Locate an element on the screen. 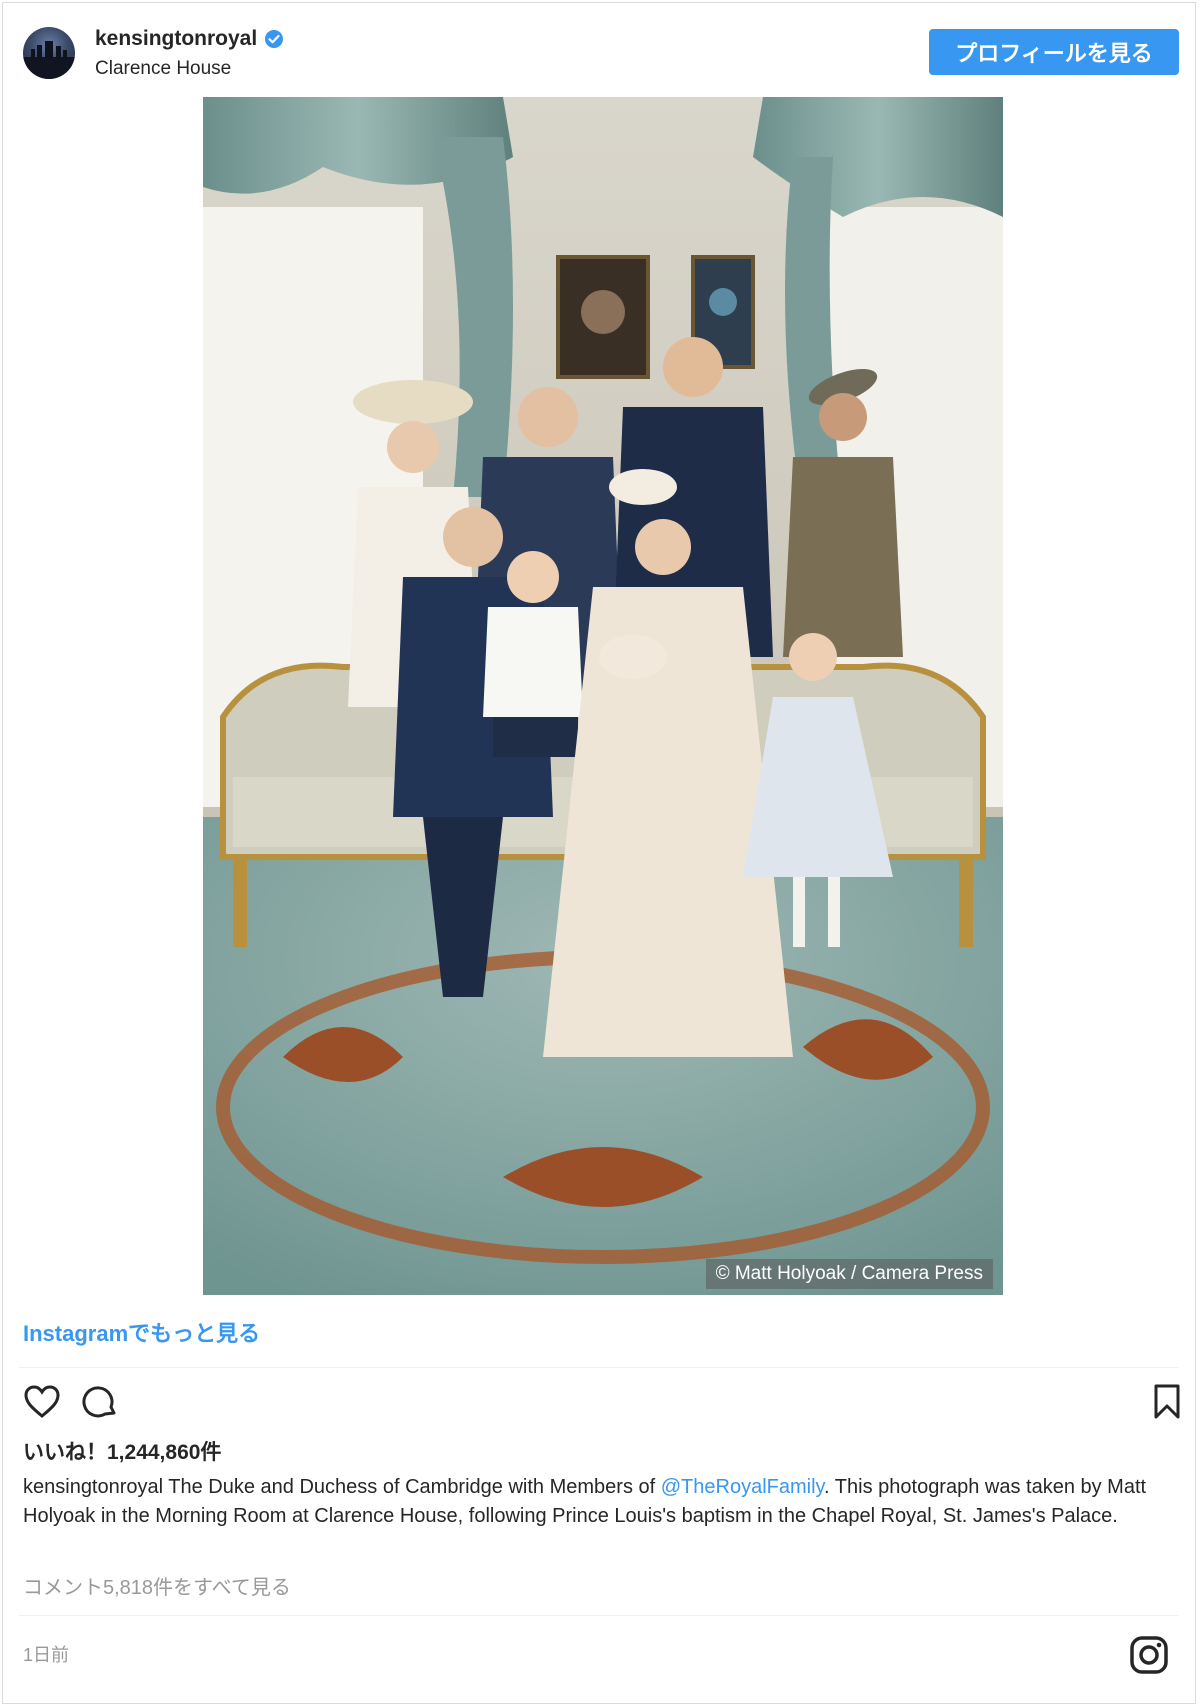 The height and width of the screenshot is (1708, 1200). username: kensingtonroyal is located at coordinates (189, 39).